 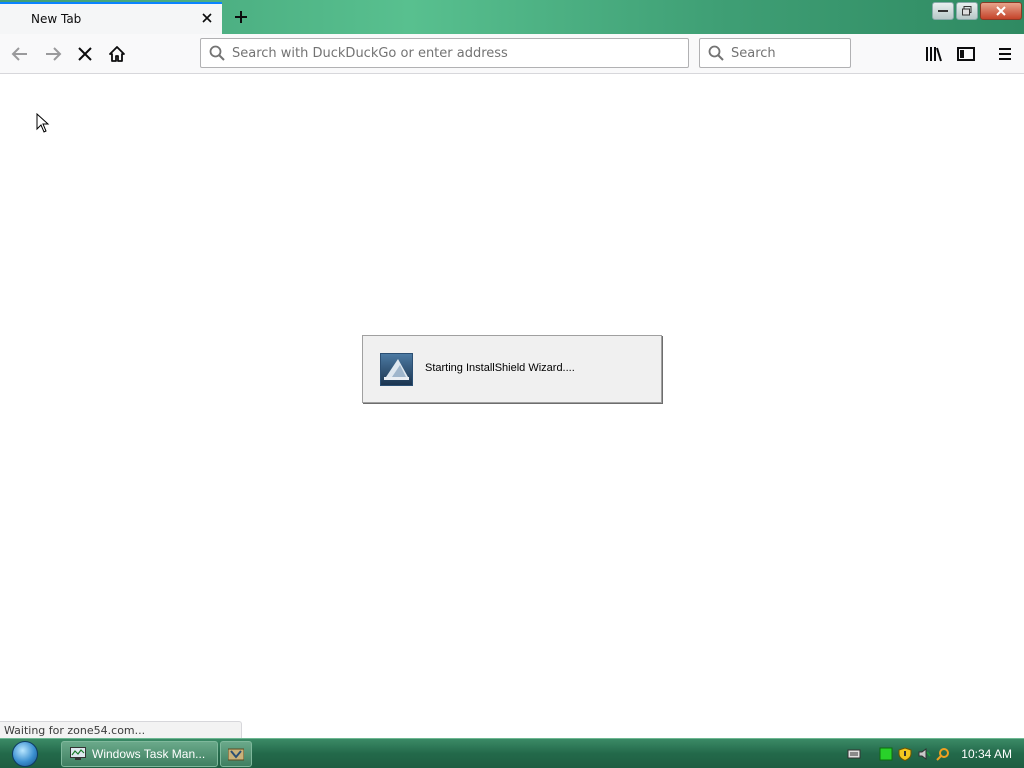 What do you see at coordinates (905, 754) in the screenshot?
I see `security-shield-icon` at bounding box center [905, 754].